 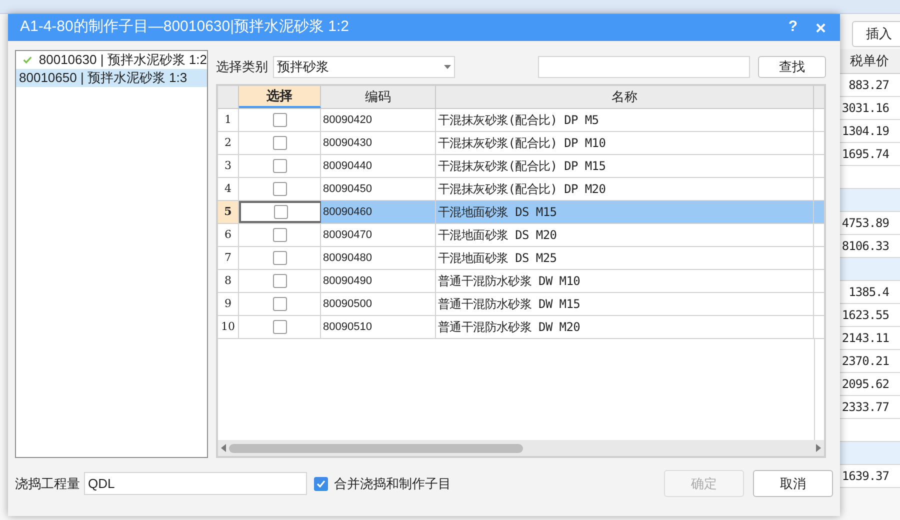 I want to click on quantity-label: 浇捣工程量, so click(x=47, y=483).